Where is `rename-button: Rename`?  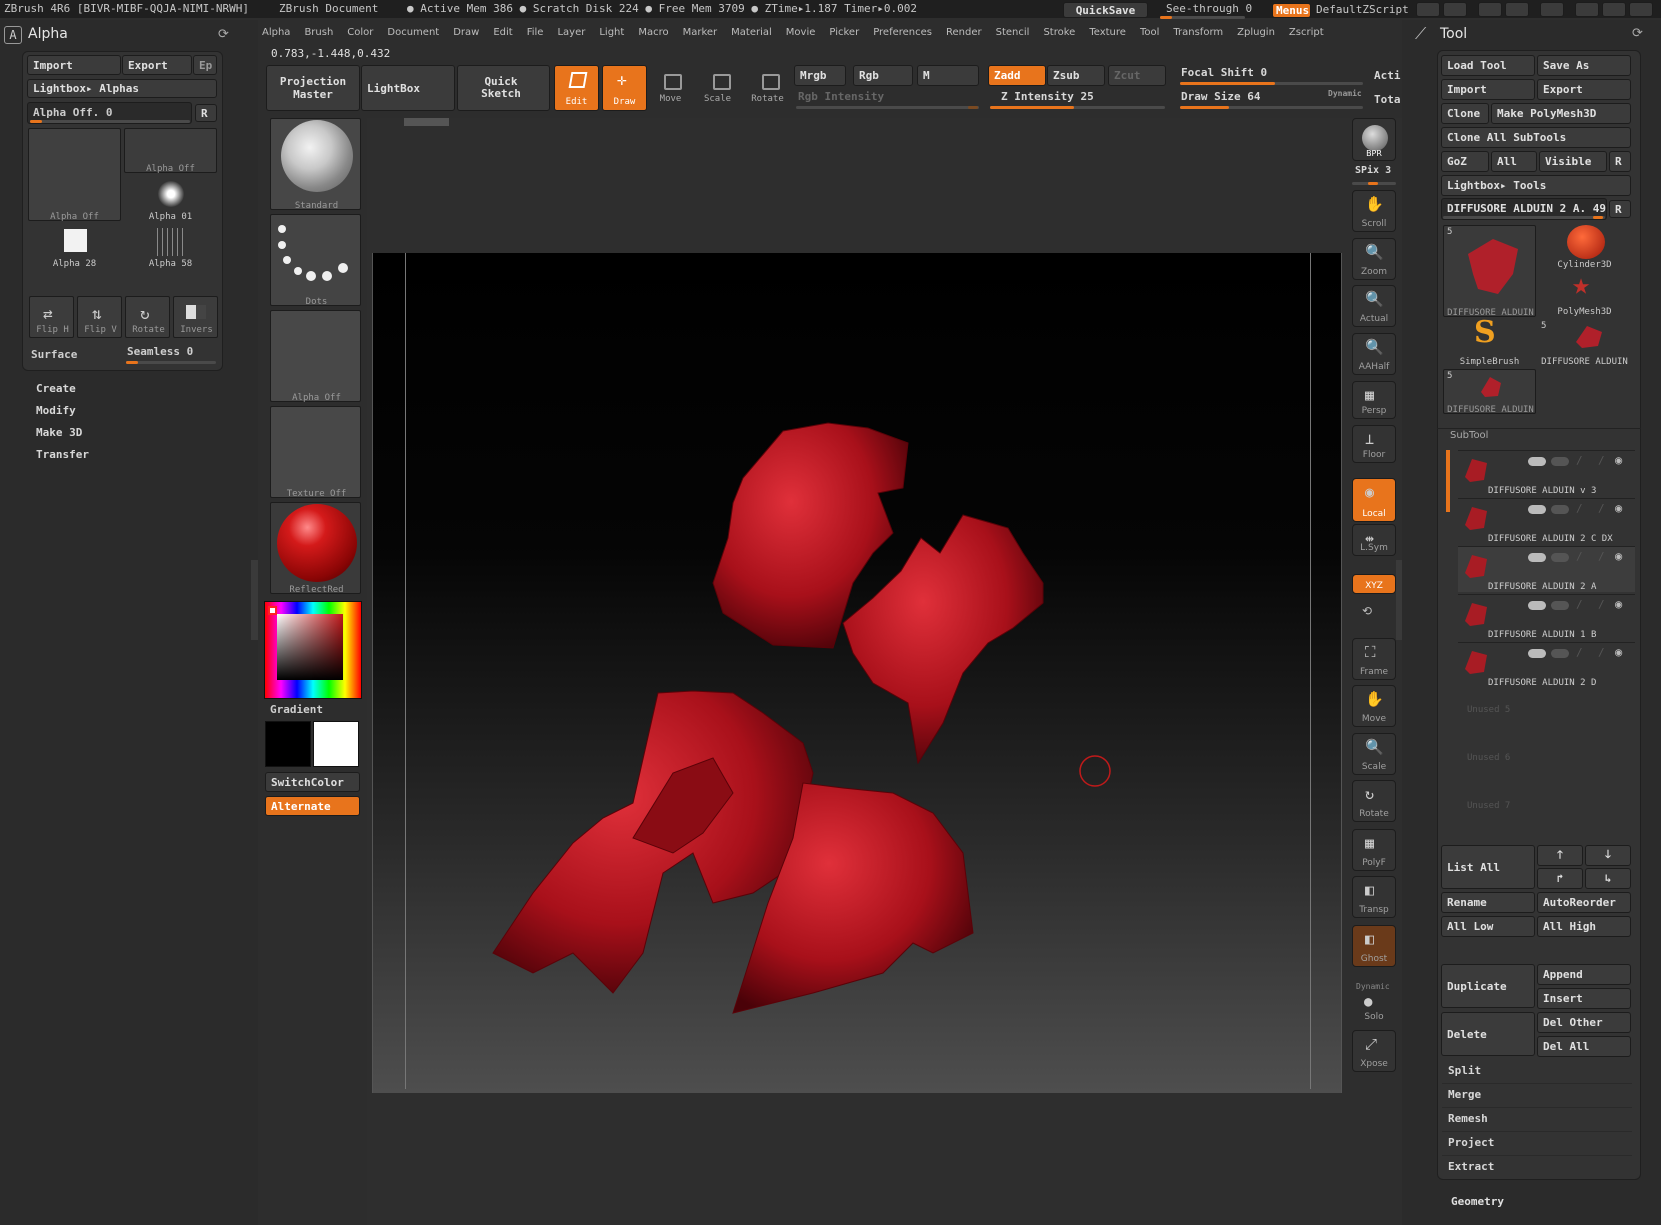
rename-button: Rename is located at coordinates (1488, 902).